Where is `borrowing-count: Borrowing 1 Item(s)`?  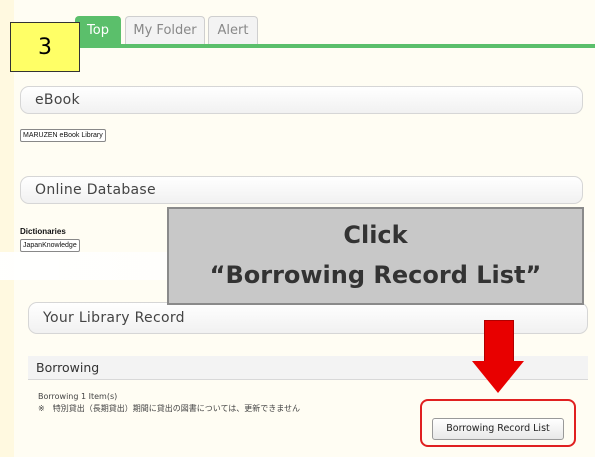 borrowing-count: Borrowing 1 Item(s) is located at coordinates (78, 396).